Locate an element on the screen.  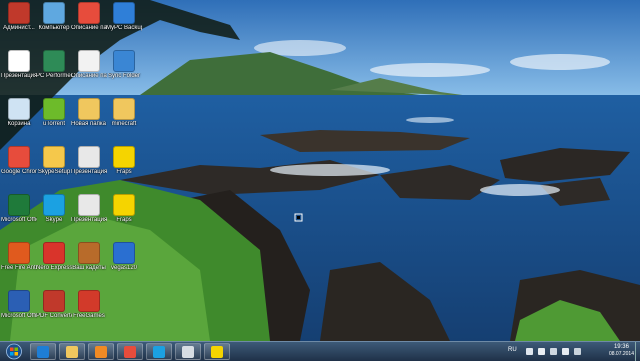
freegames-icon is located at coordinates (89, 301).